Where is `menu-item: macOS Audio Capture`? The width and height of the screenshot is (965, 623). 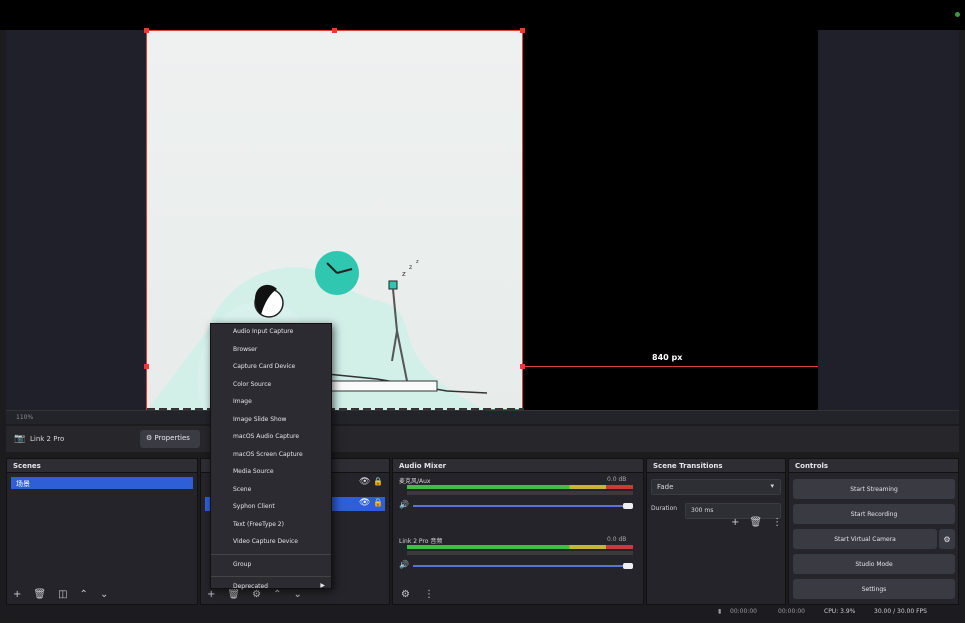
menu-item: macOS Audio Capture is located at coordinates (271, 438).